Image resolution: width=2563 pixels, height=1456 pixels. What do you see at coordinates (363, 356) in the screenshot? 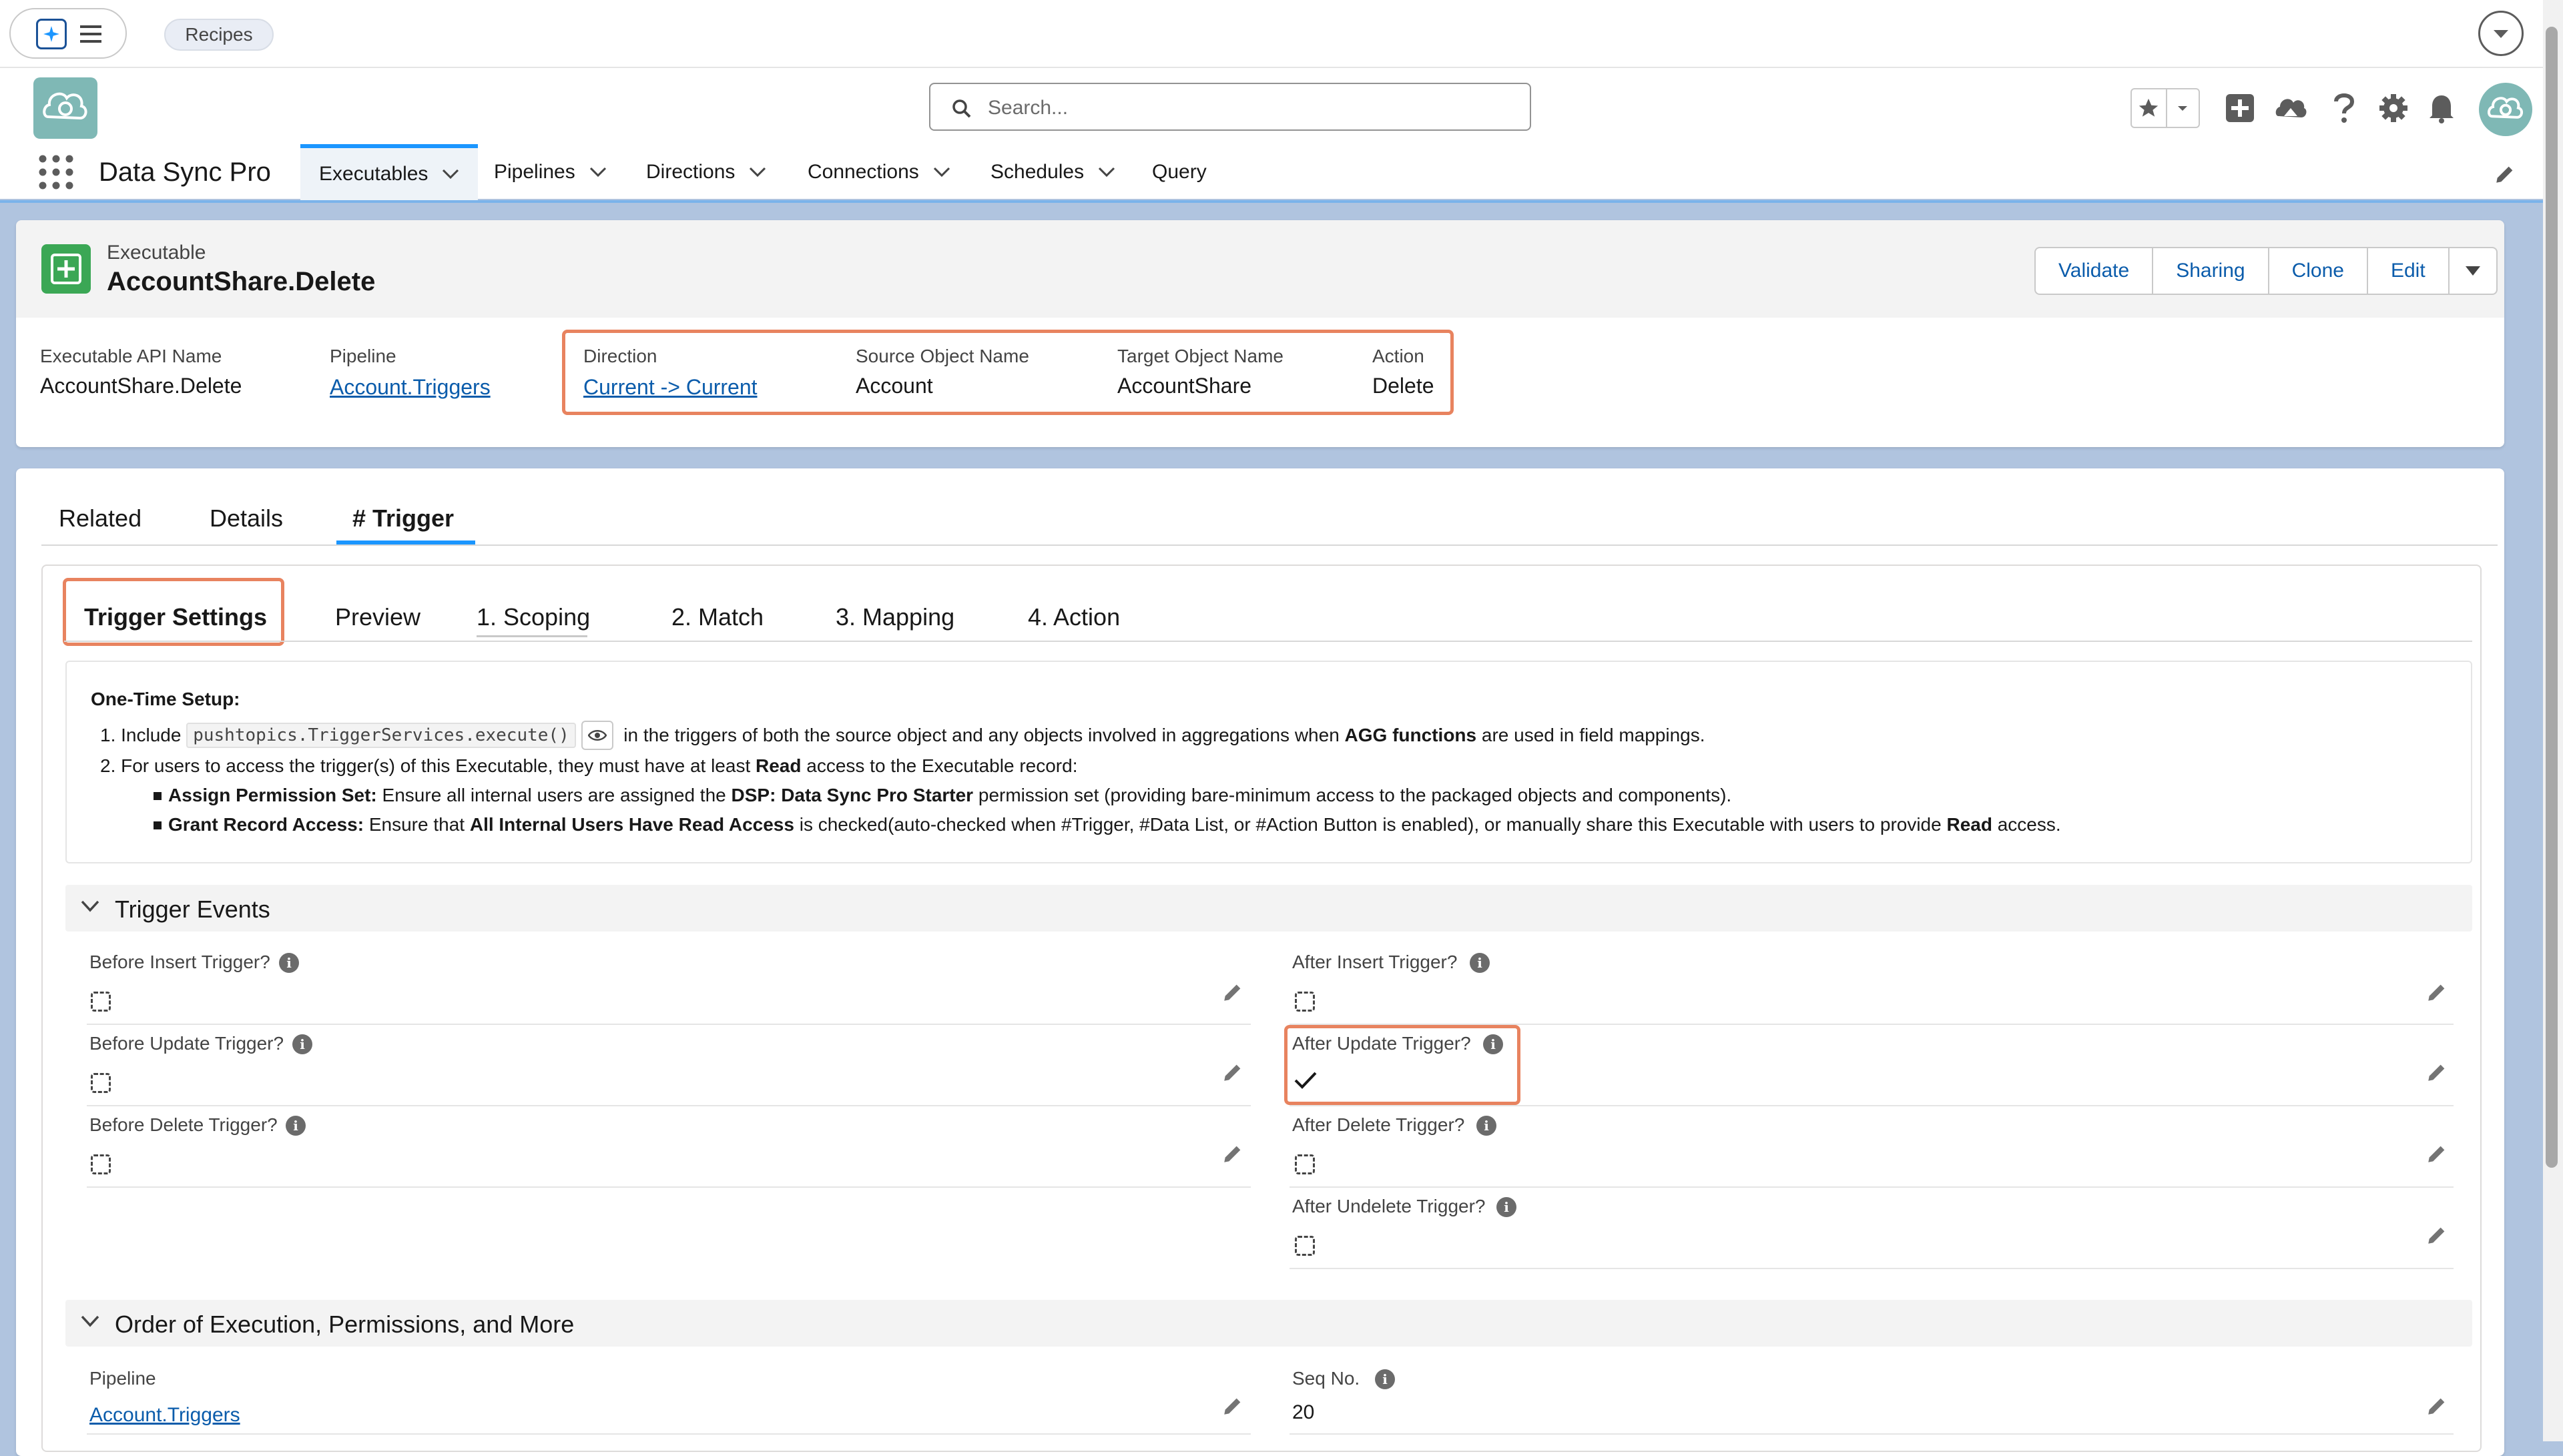
I see `field-label-pipeline: Pipeline` at bounding box center [363, 356].